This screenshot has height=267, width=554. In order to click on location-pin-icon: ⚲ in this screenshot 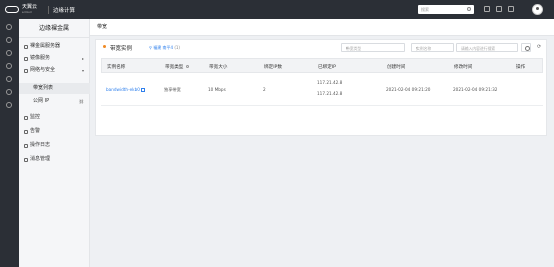, I will do `click(150, 47)`.